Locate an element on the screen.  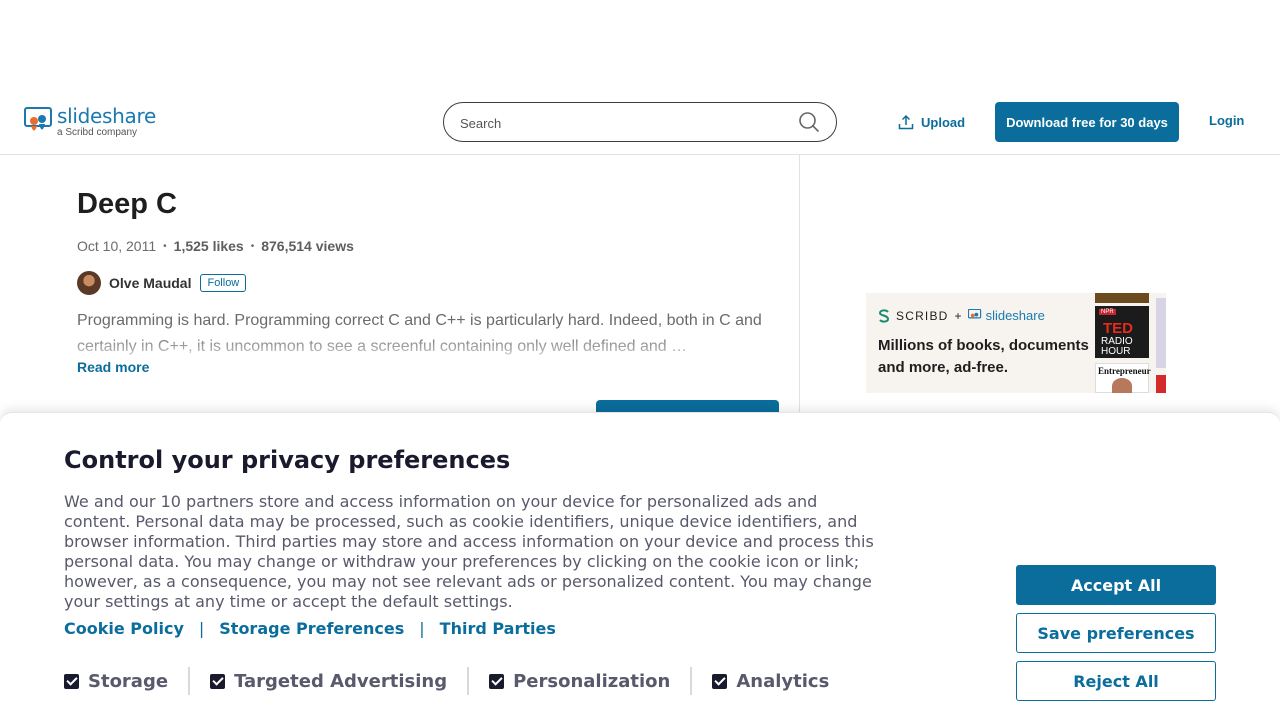
description-fade is located at coordinates (422, 347).